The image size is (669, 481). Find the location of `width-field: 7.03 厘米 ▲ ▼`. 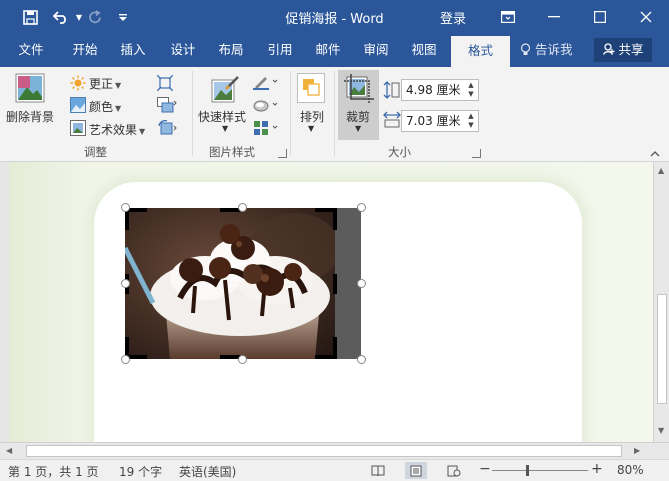

width-field: 7.03 厘米 ▲ ▼ is located at coordinates (440, 121).